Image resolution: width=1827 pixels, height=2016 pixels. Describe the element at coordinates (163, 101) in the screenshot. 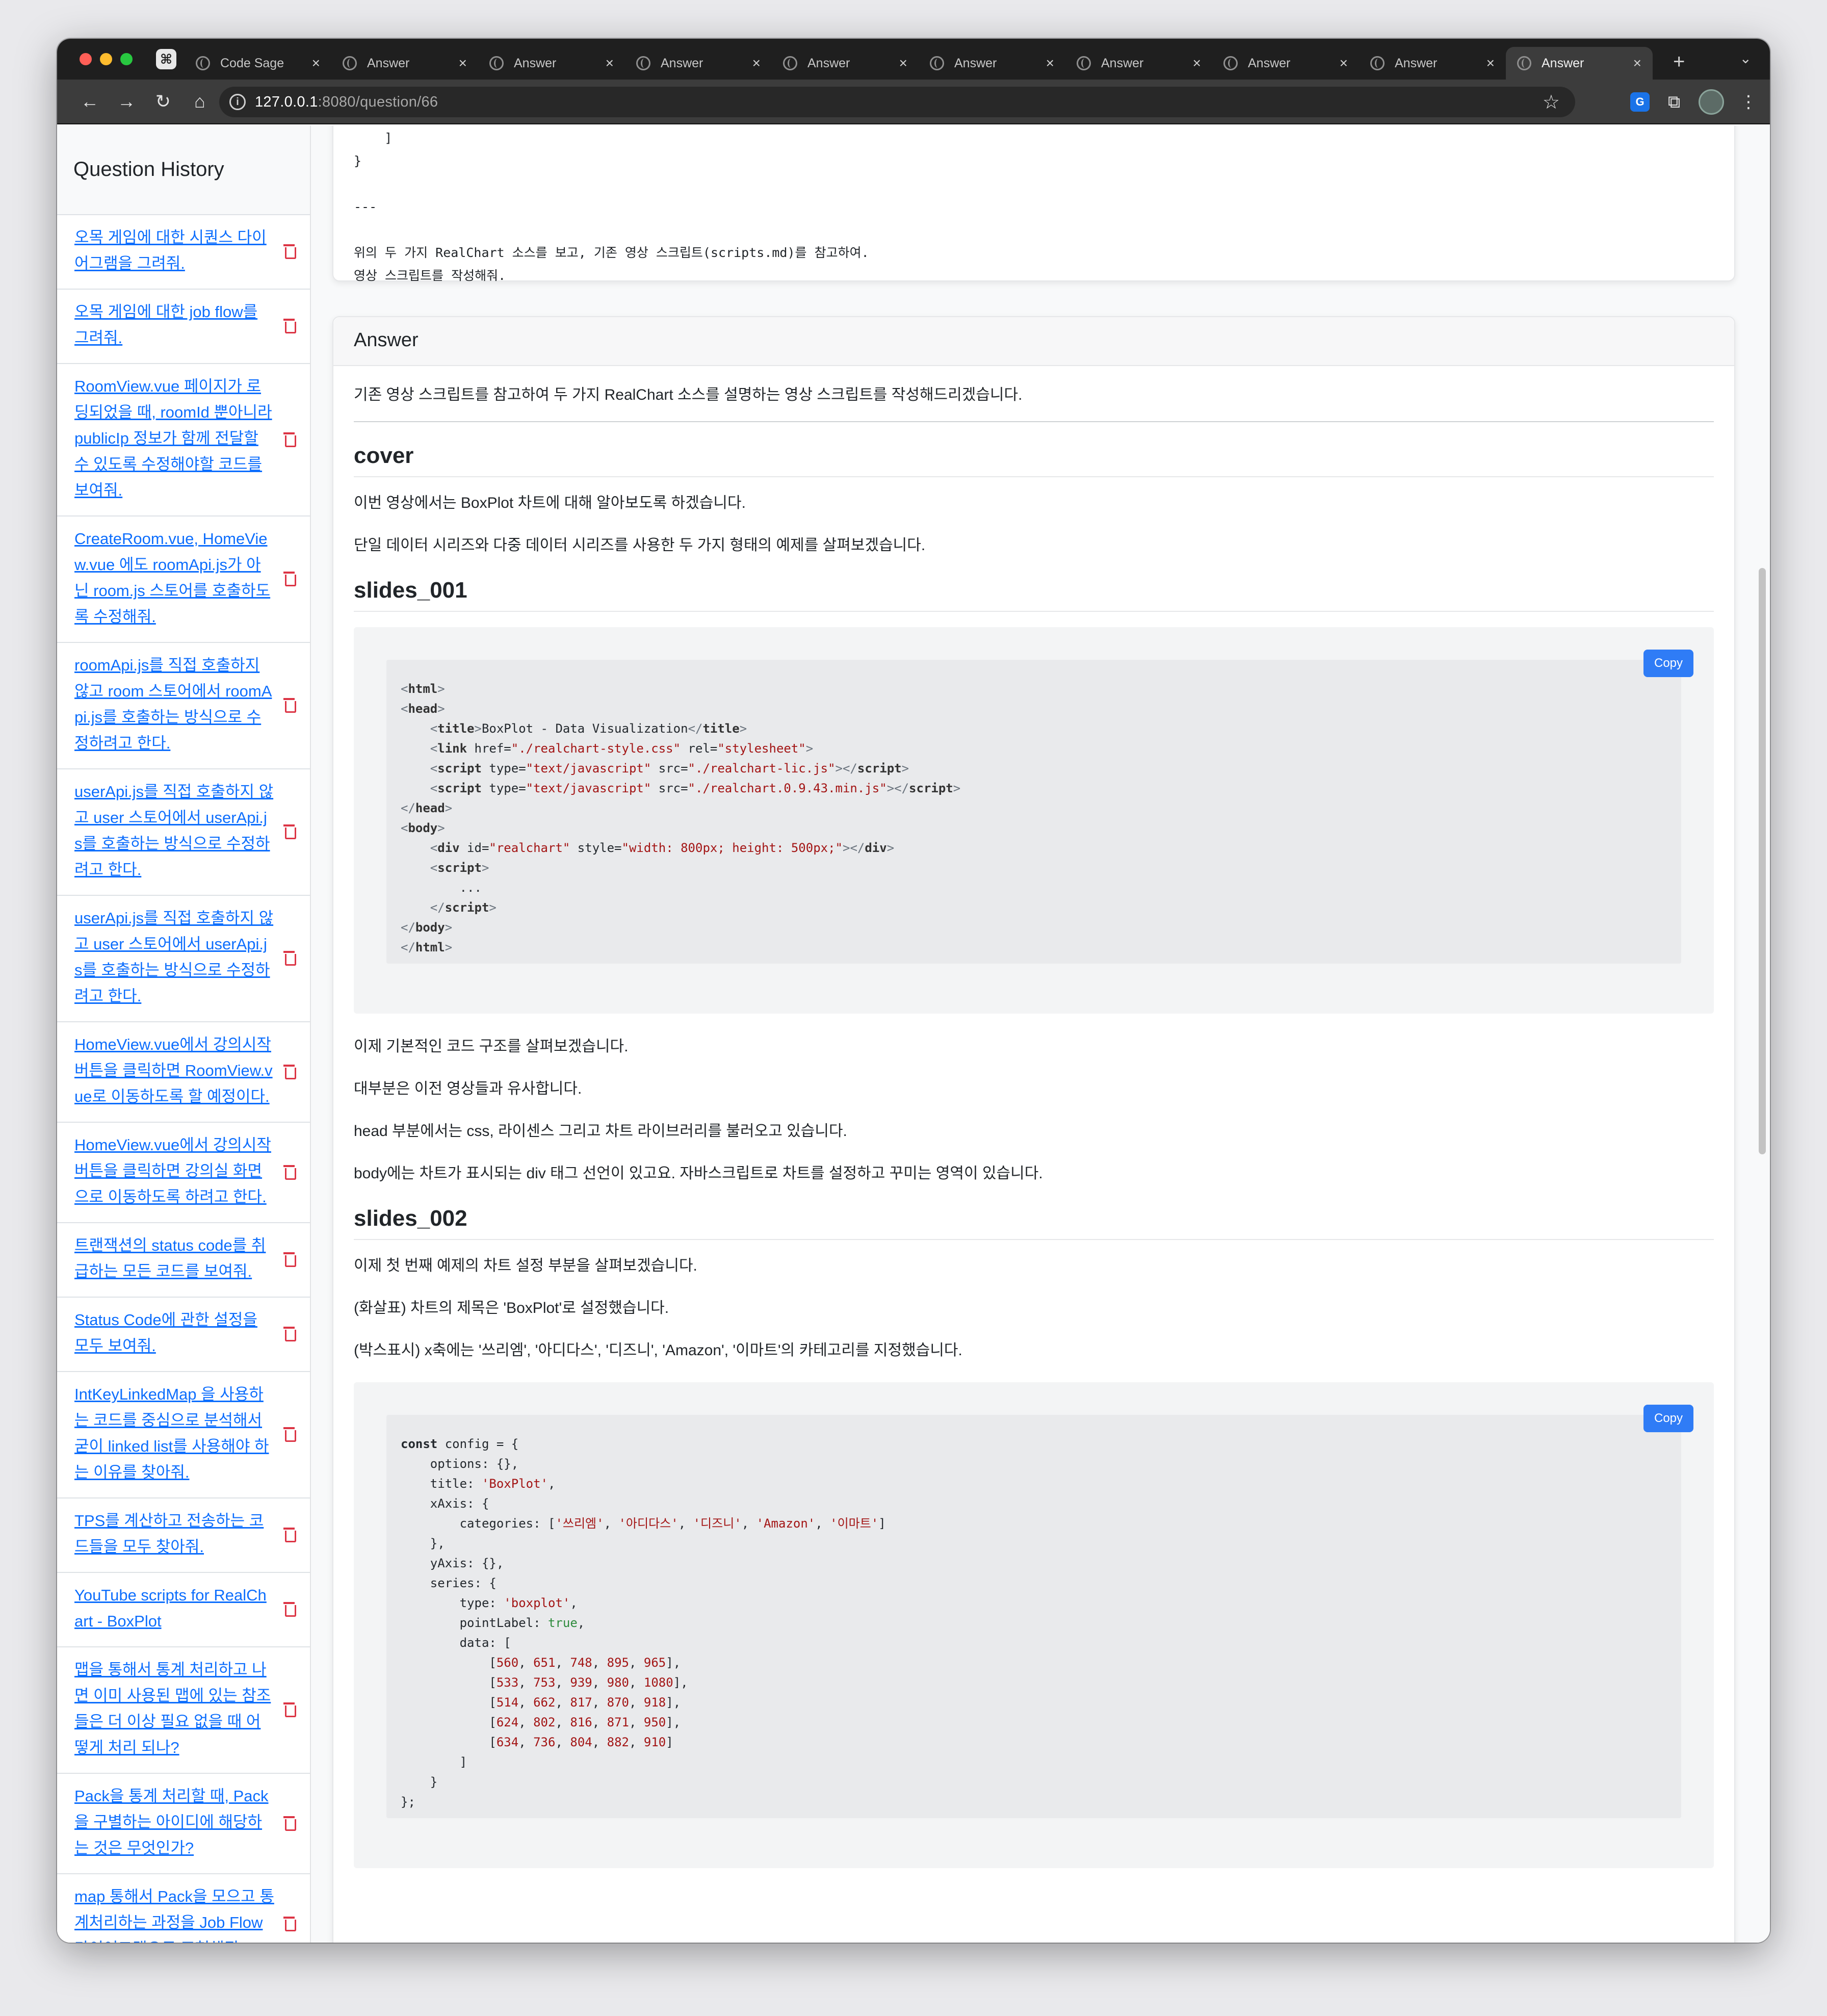

I see `reload-icon: ↻` at that location.